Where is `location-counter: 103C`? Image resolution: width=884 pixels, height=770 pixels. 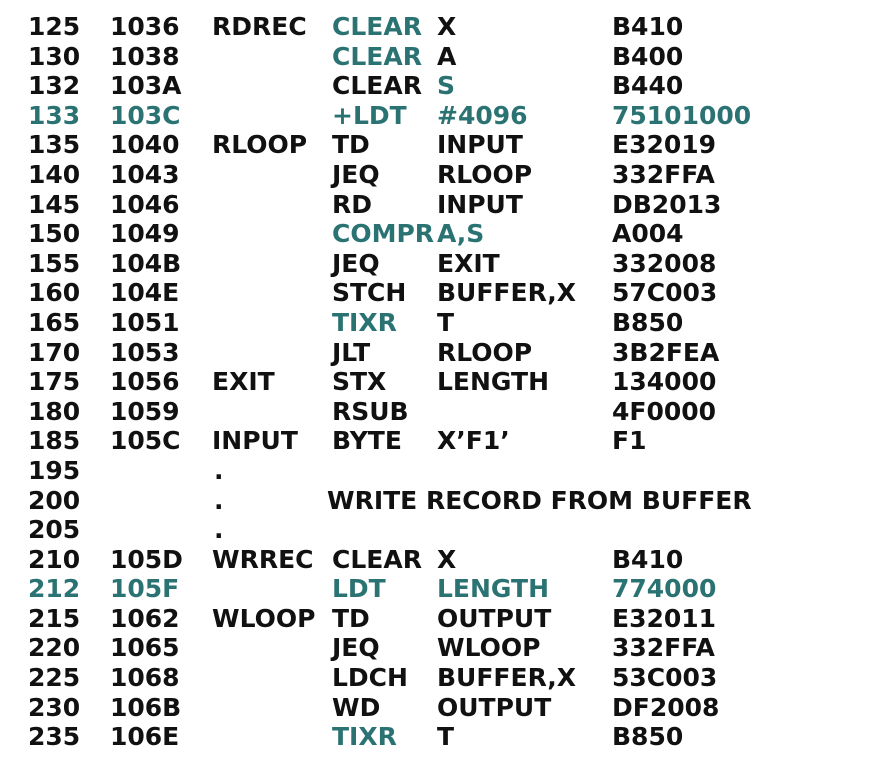
location-counter: 103C is located at coordinates (145, 115).